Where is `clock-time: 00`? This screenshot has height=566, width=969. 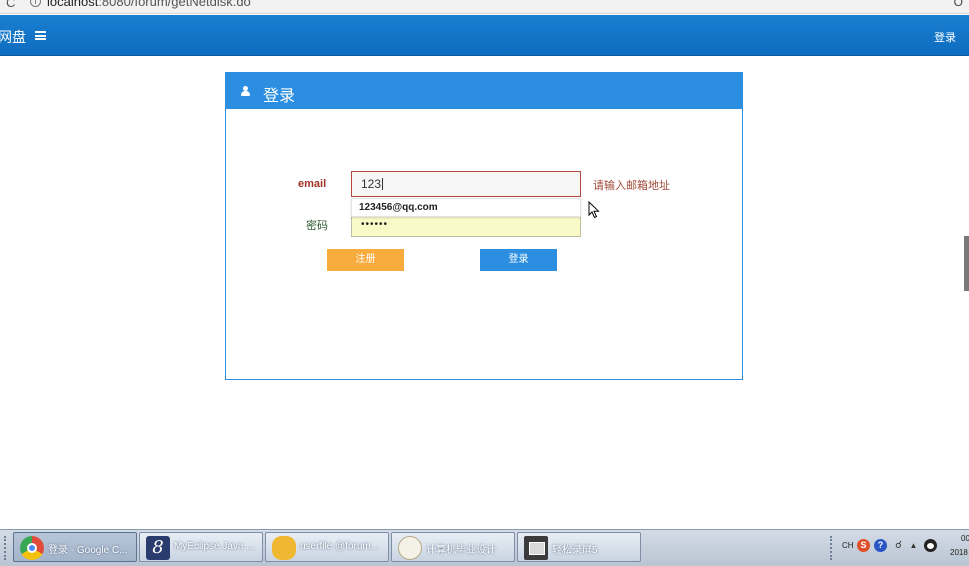 clock-time: 00 is located at coordinates (965, 538).